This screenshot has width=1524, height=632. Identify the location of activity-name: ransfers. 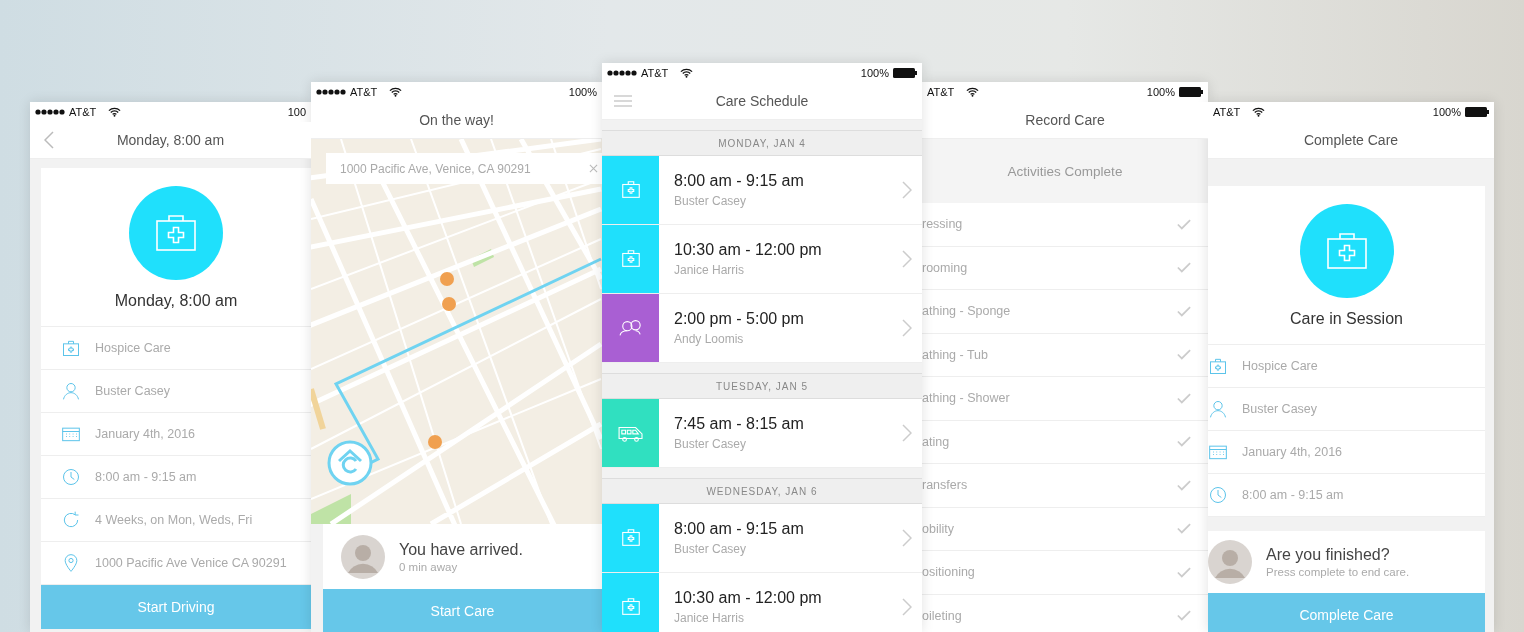
(945, 485).